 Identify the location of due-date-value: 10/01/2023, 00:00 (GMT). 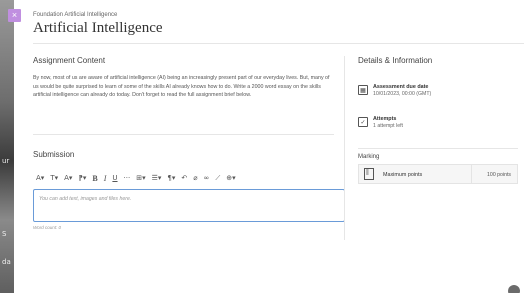
(402, 94).